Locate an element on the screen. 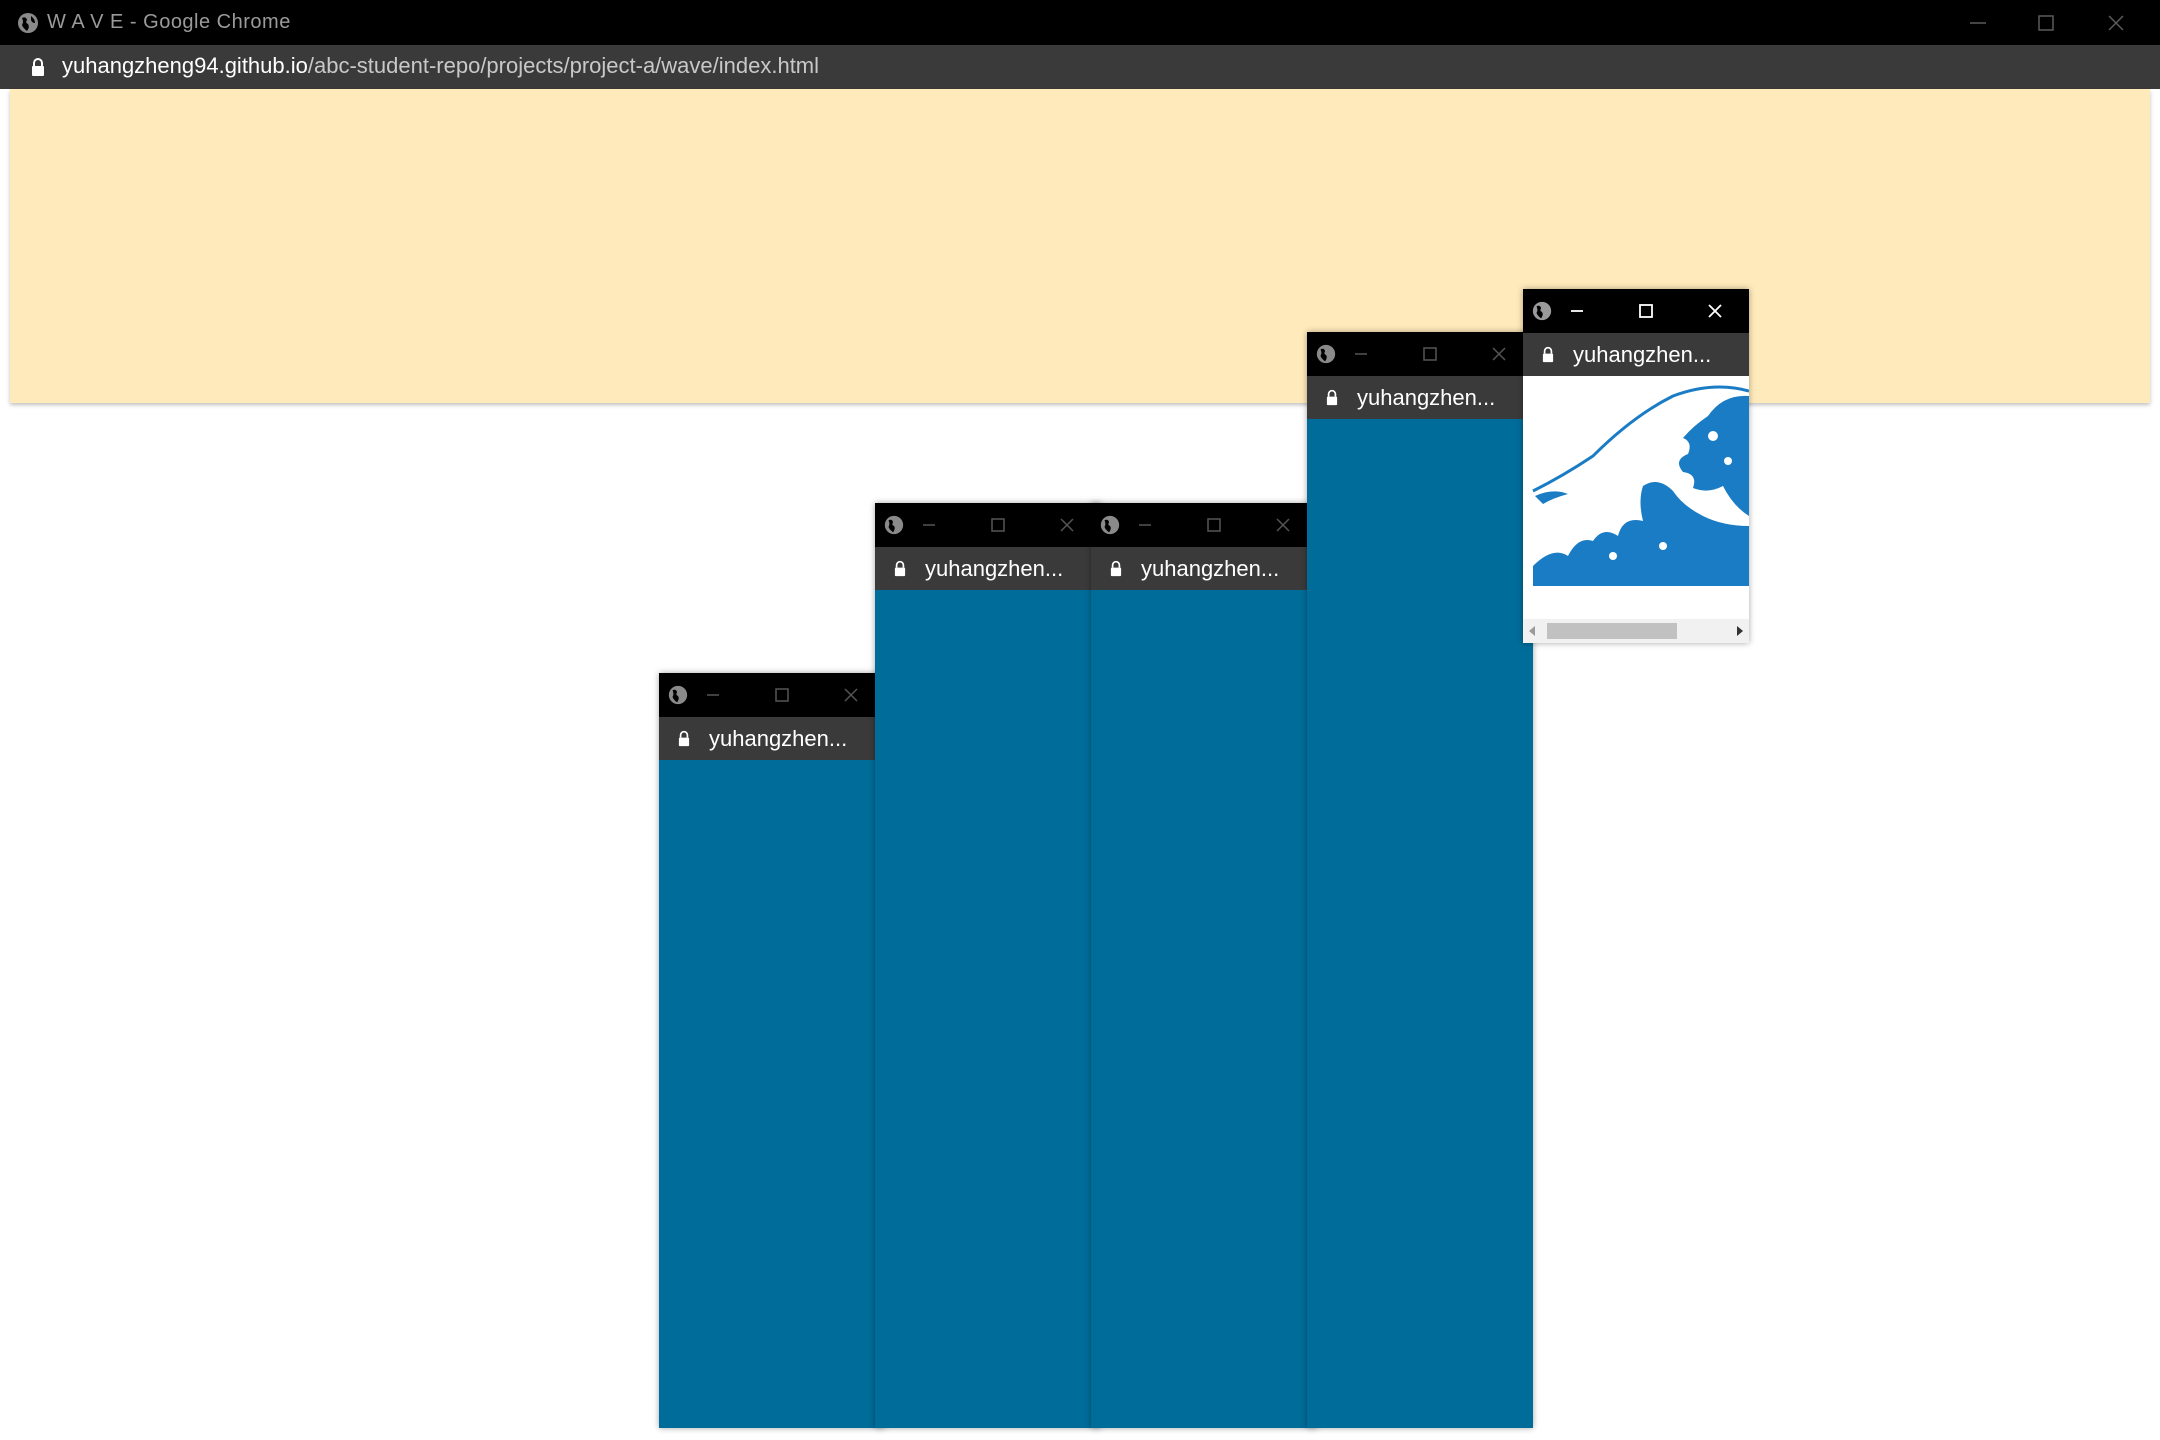 The width and height of the screenshot is (2160, 1440). window-title: W A V E - Google Chrome is located at coordinates (169, 22).